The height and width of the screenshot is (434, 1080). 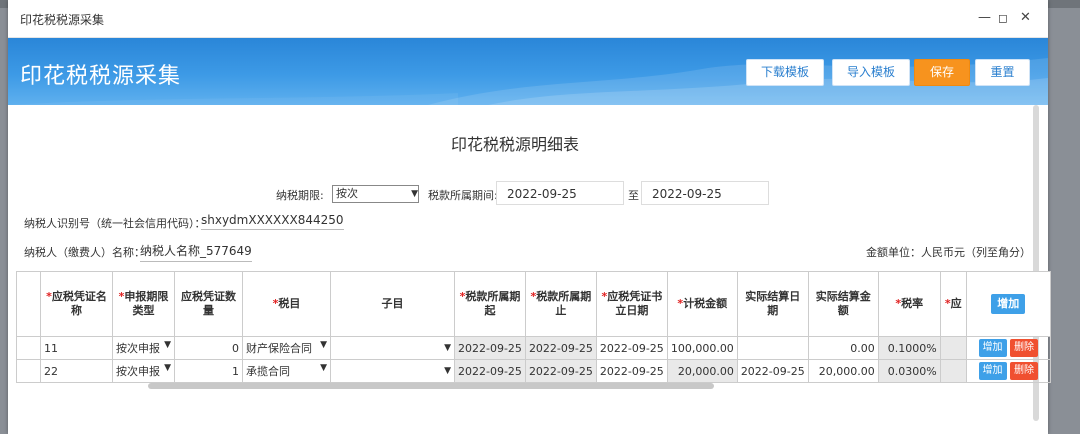 I want to click on header-taxable-amount: *计税金额, so click(x=702, y=304).